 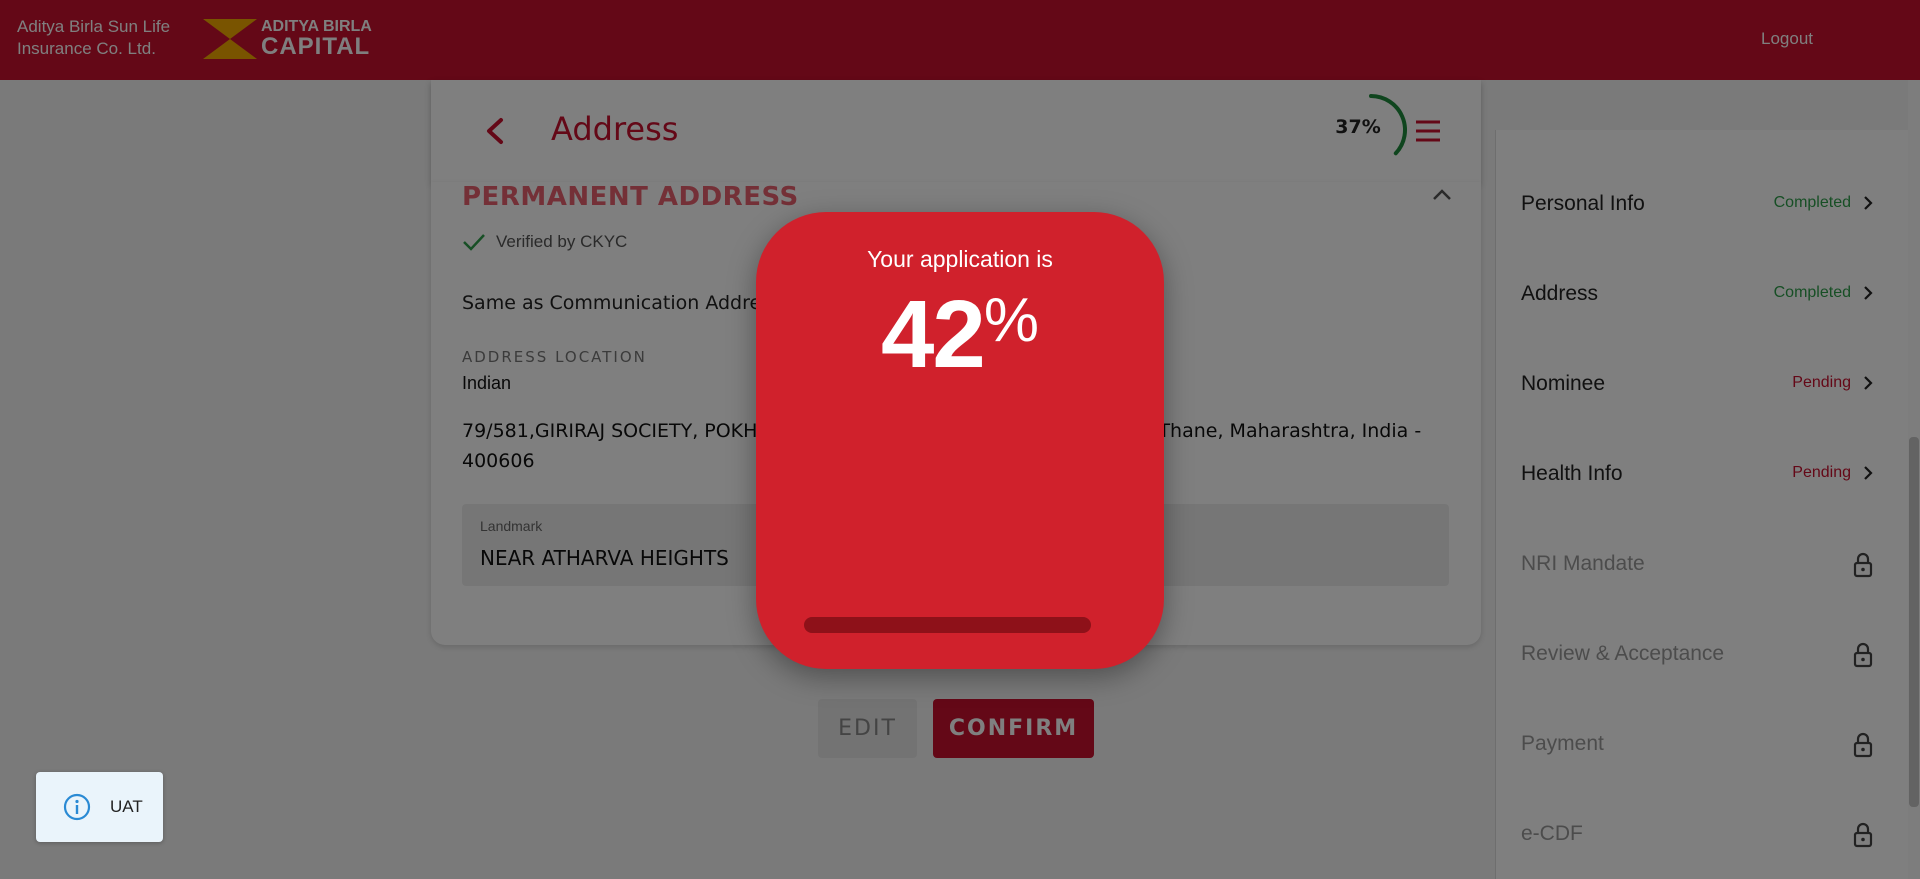 I want to click on popup-percentage: 42%, so click(x=960, y=335).